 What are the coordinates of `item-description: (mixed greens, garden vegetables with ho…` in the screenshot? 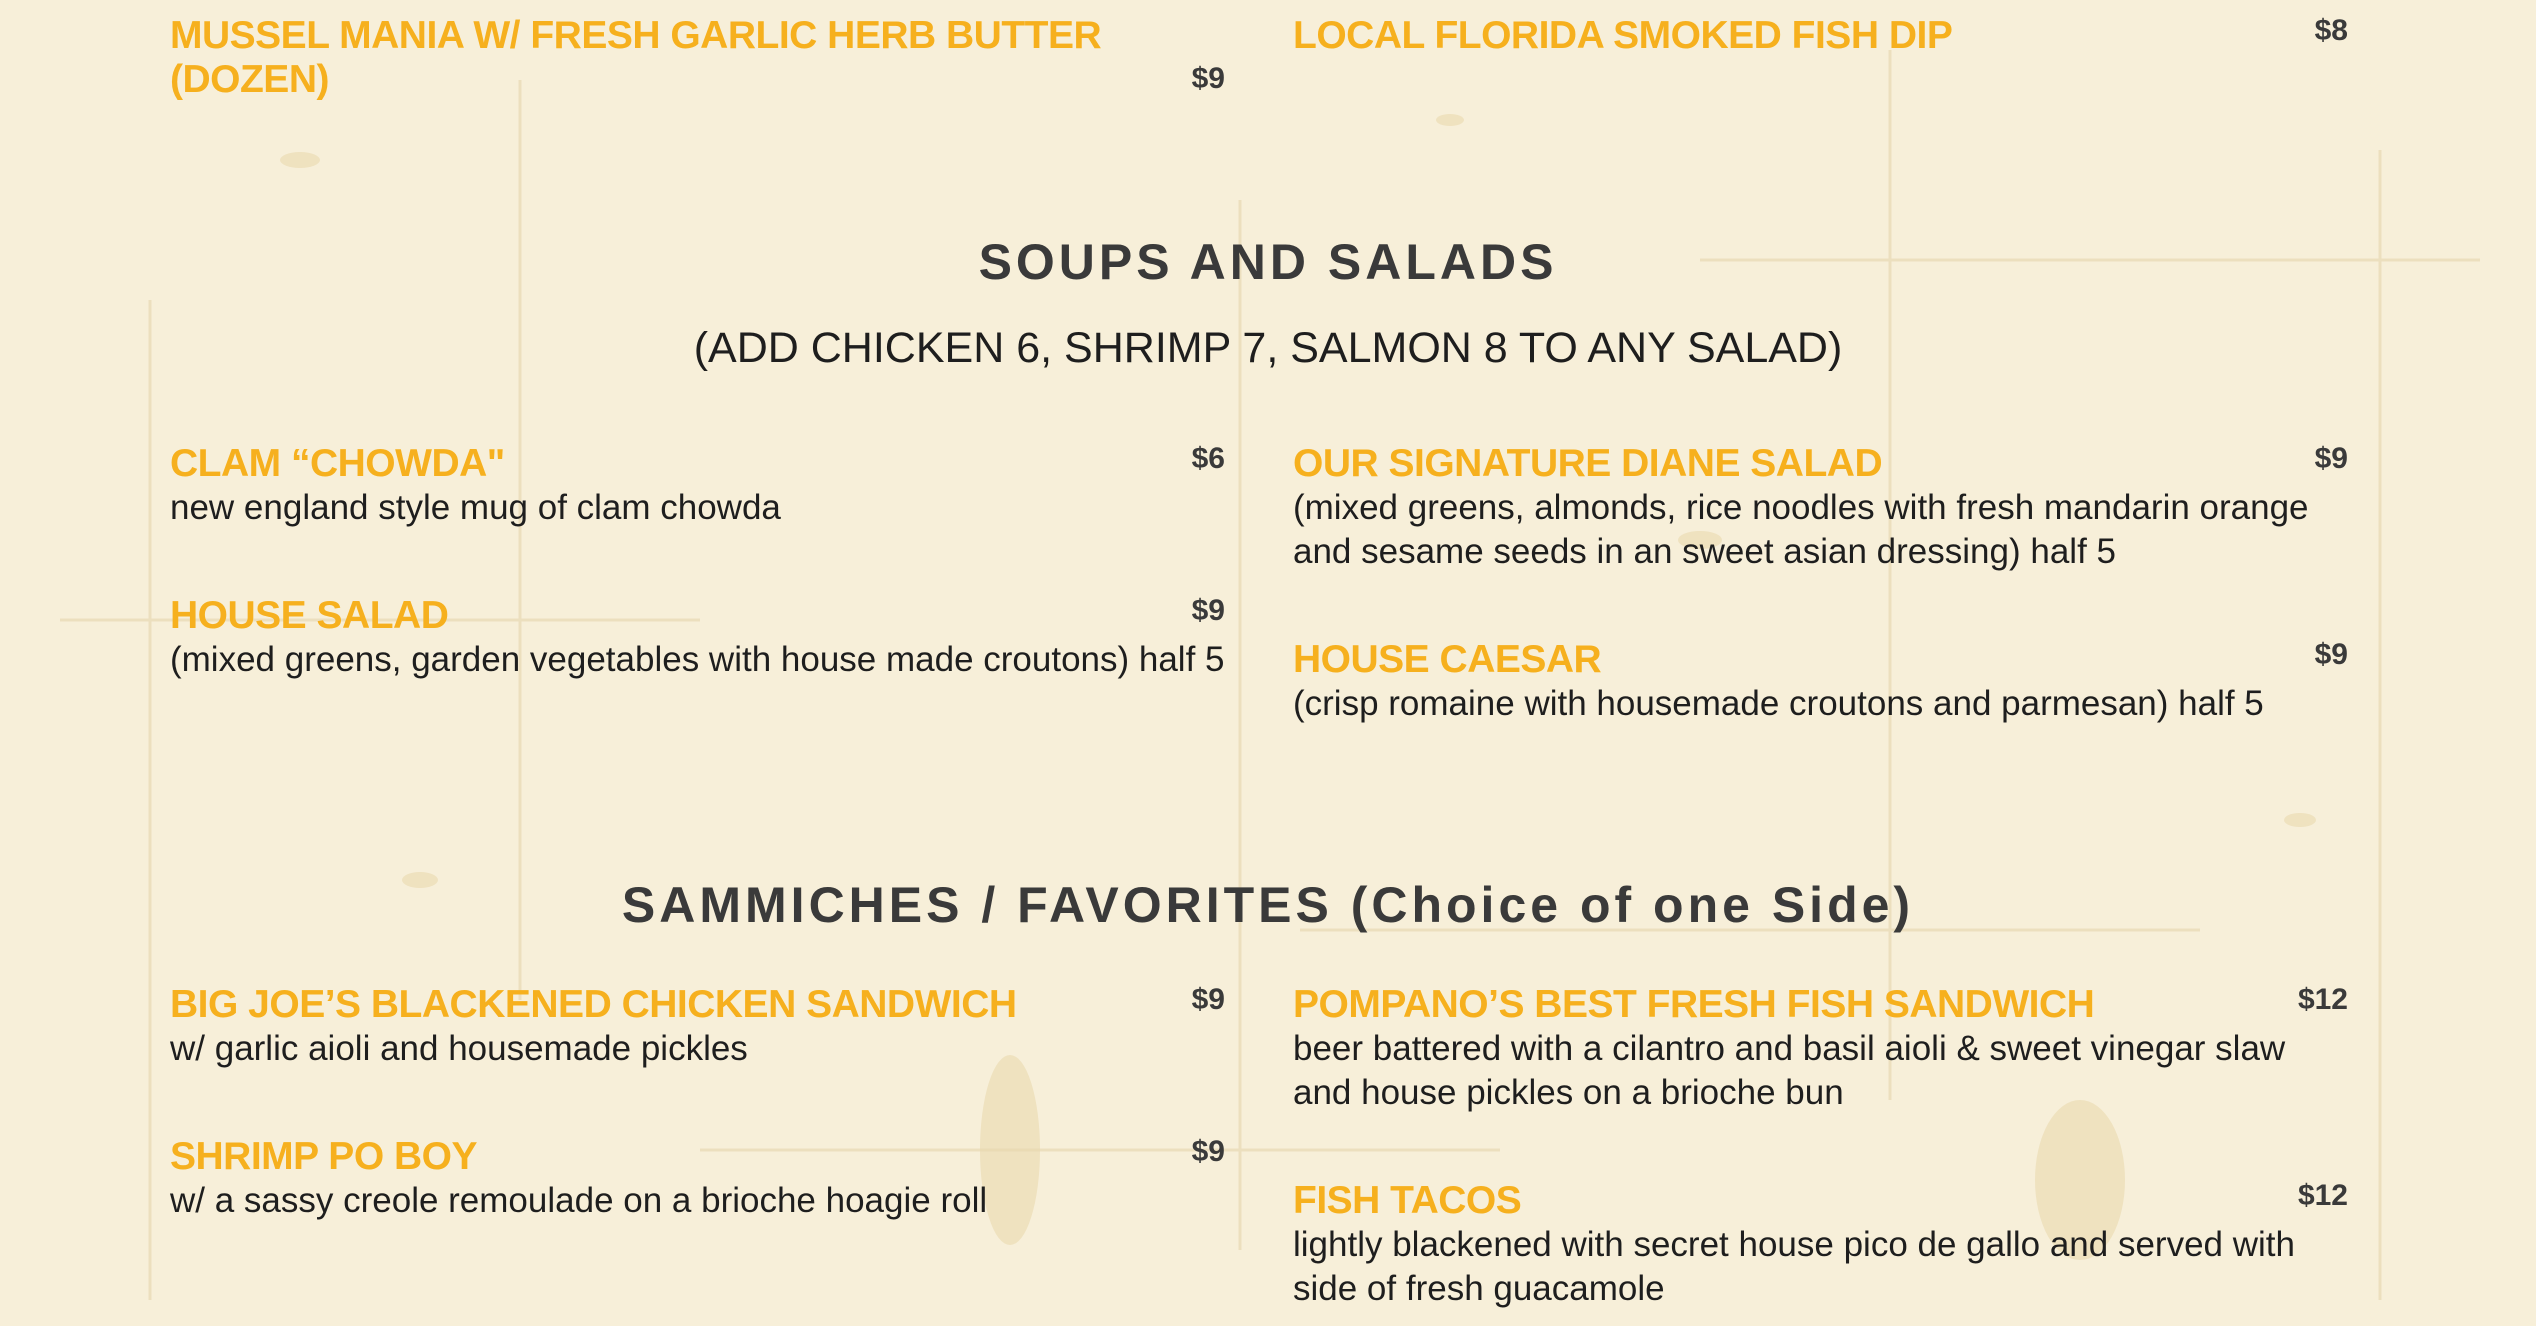 It's located at (697, 659).